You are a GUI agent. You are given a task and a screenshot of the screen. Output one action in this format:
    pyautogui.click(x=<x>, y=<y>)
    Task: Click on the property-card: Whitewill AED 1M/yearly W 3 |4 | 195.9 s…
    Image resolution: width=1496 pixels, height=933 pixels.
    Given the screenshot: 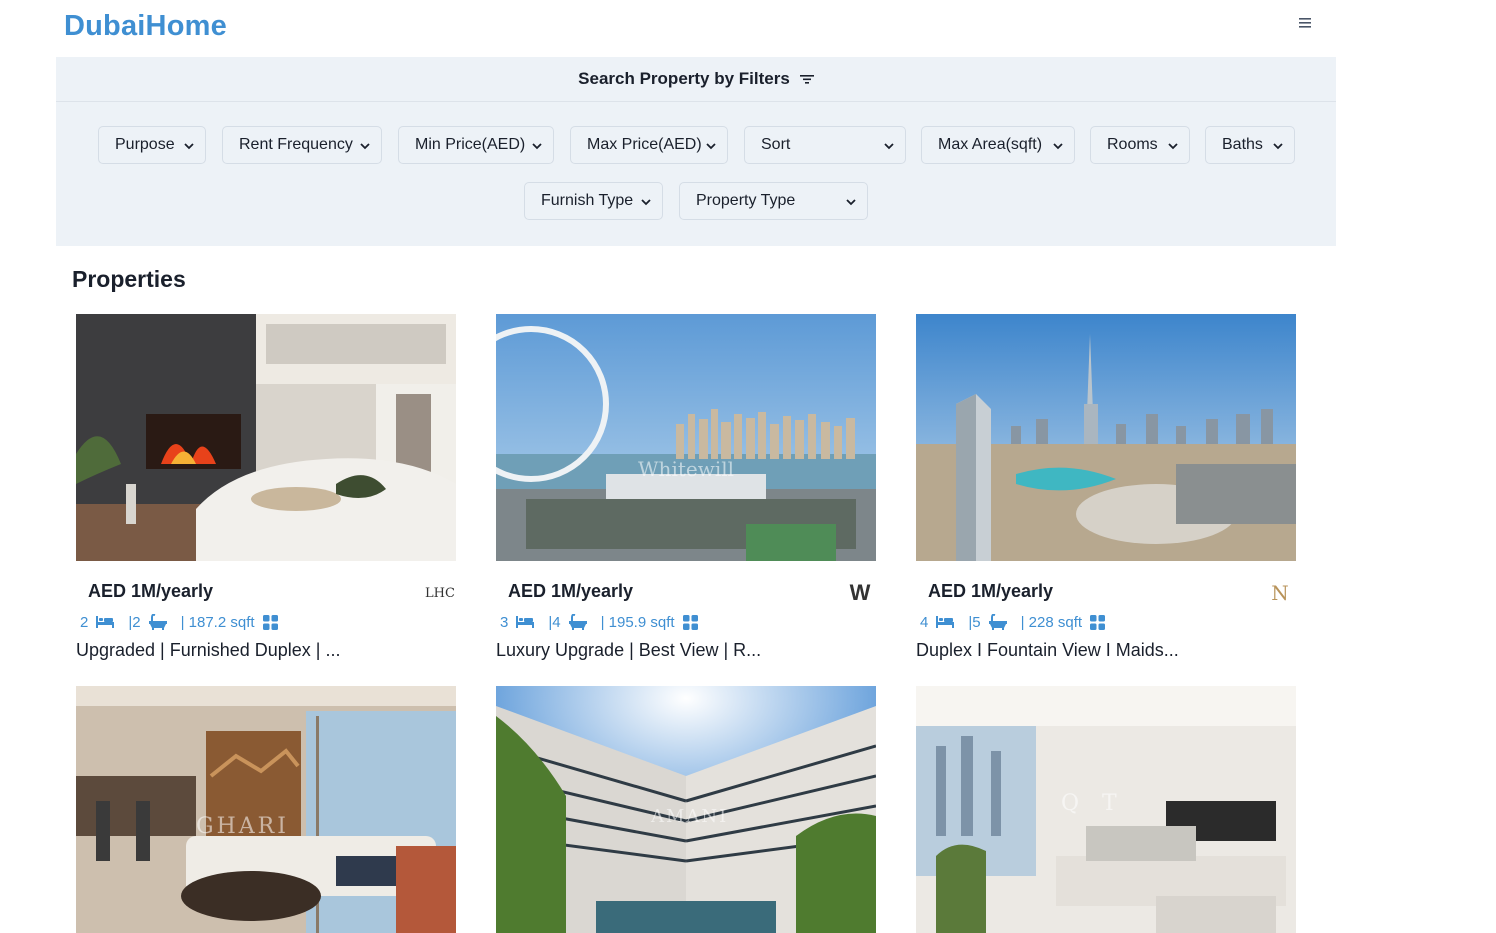 What is the action you would take?
    pyautogui.click(x=686, y=487)
    